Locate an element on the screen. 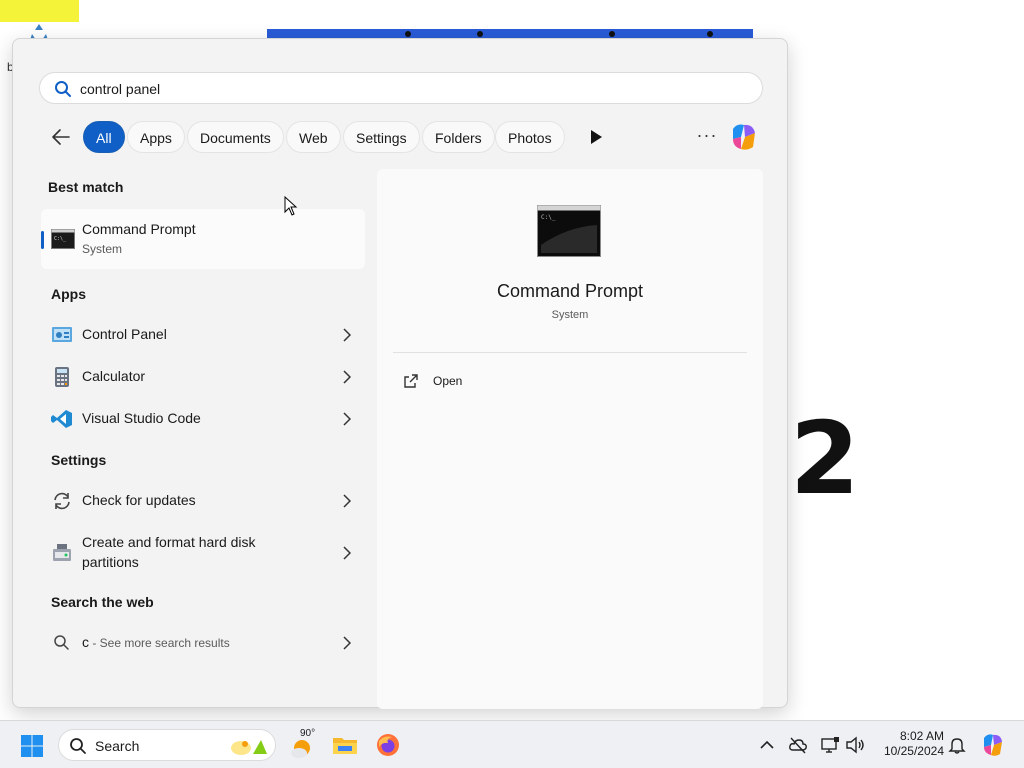 The height and width of the screenshot is (768, 1024). web-result-label: c - See more search results is located at coordinates (156, 642).